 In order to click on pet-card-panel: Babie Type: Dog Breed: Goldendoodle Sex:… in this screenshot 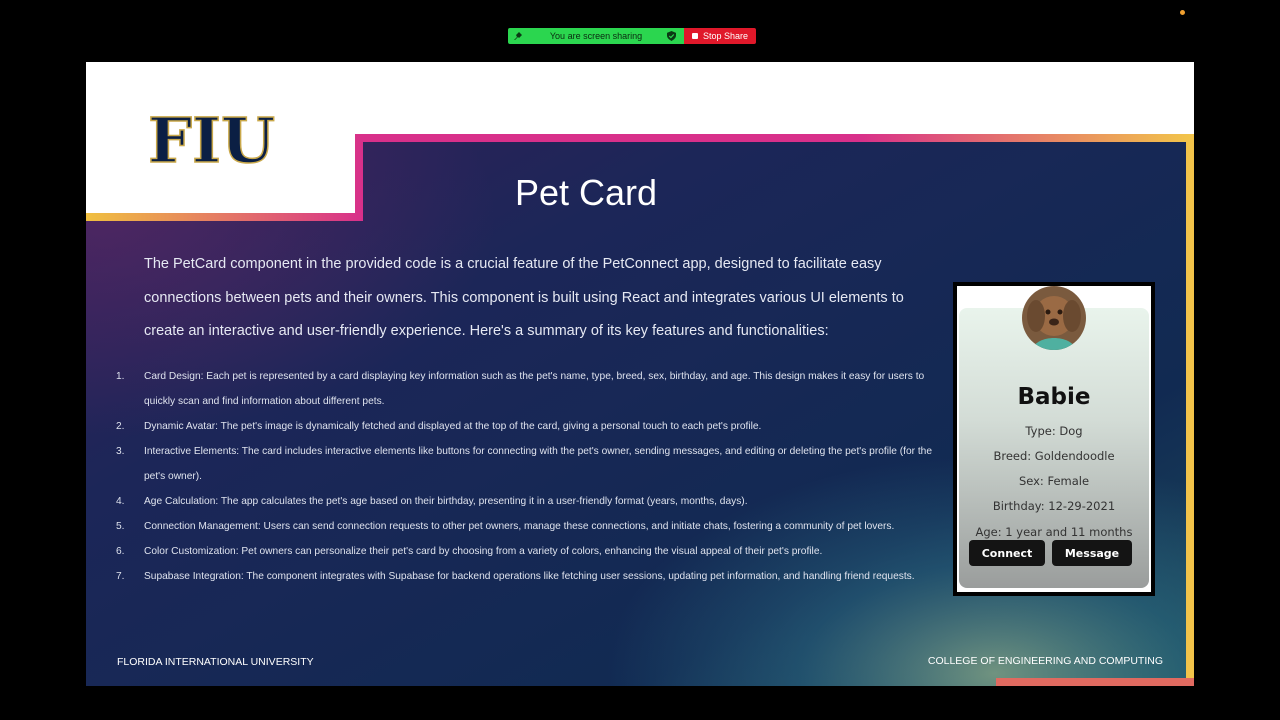, I will do `click(1054, 439)`.